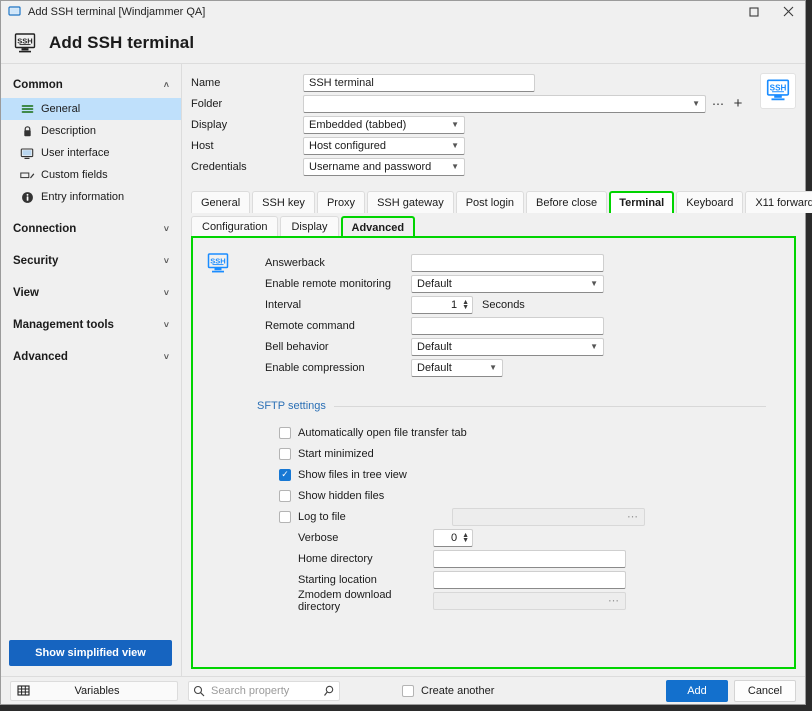 Image resolution: width=812 pixels, height=711 pixels. What do you see at coordinates (91, 109) in the screenshot?
I see `sidebar-item-general: General` at bounding box center [91, 109].